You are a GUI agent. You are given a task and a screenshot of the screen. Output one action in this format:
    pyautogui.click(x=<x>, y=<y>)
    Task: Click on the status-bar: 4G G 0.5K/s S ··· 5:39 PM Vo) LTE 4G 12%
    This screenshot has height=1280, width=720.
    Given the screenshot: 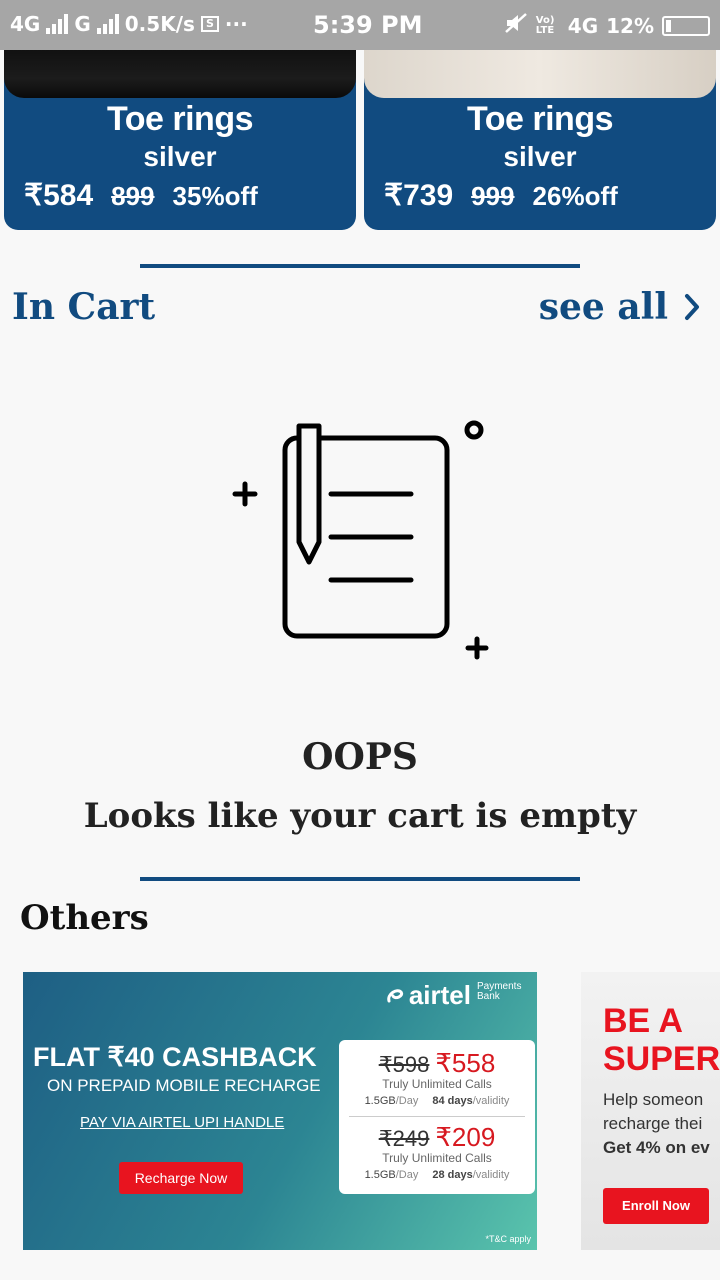 What is the action you would take?
    pyautogui.click(x=360, y=25)
    